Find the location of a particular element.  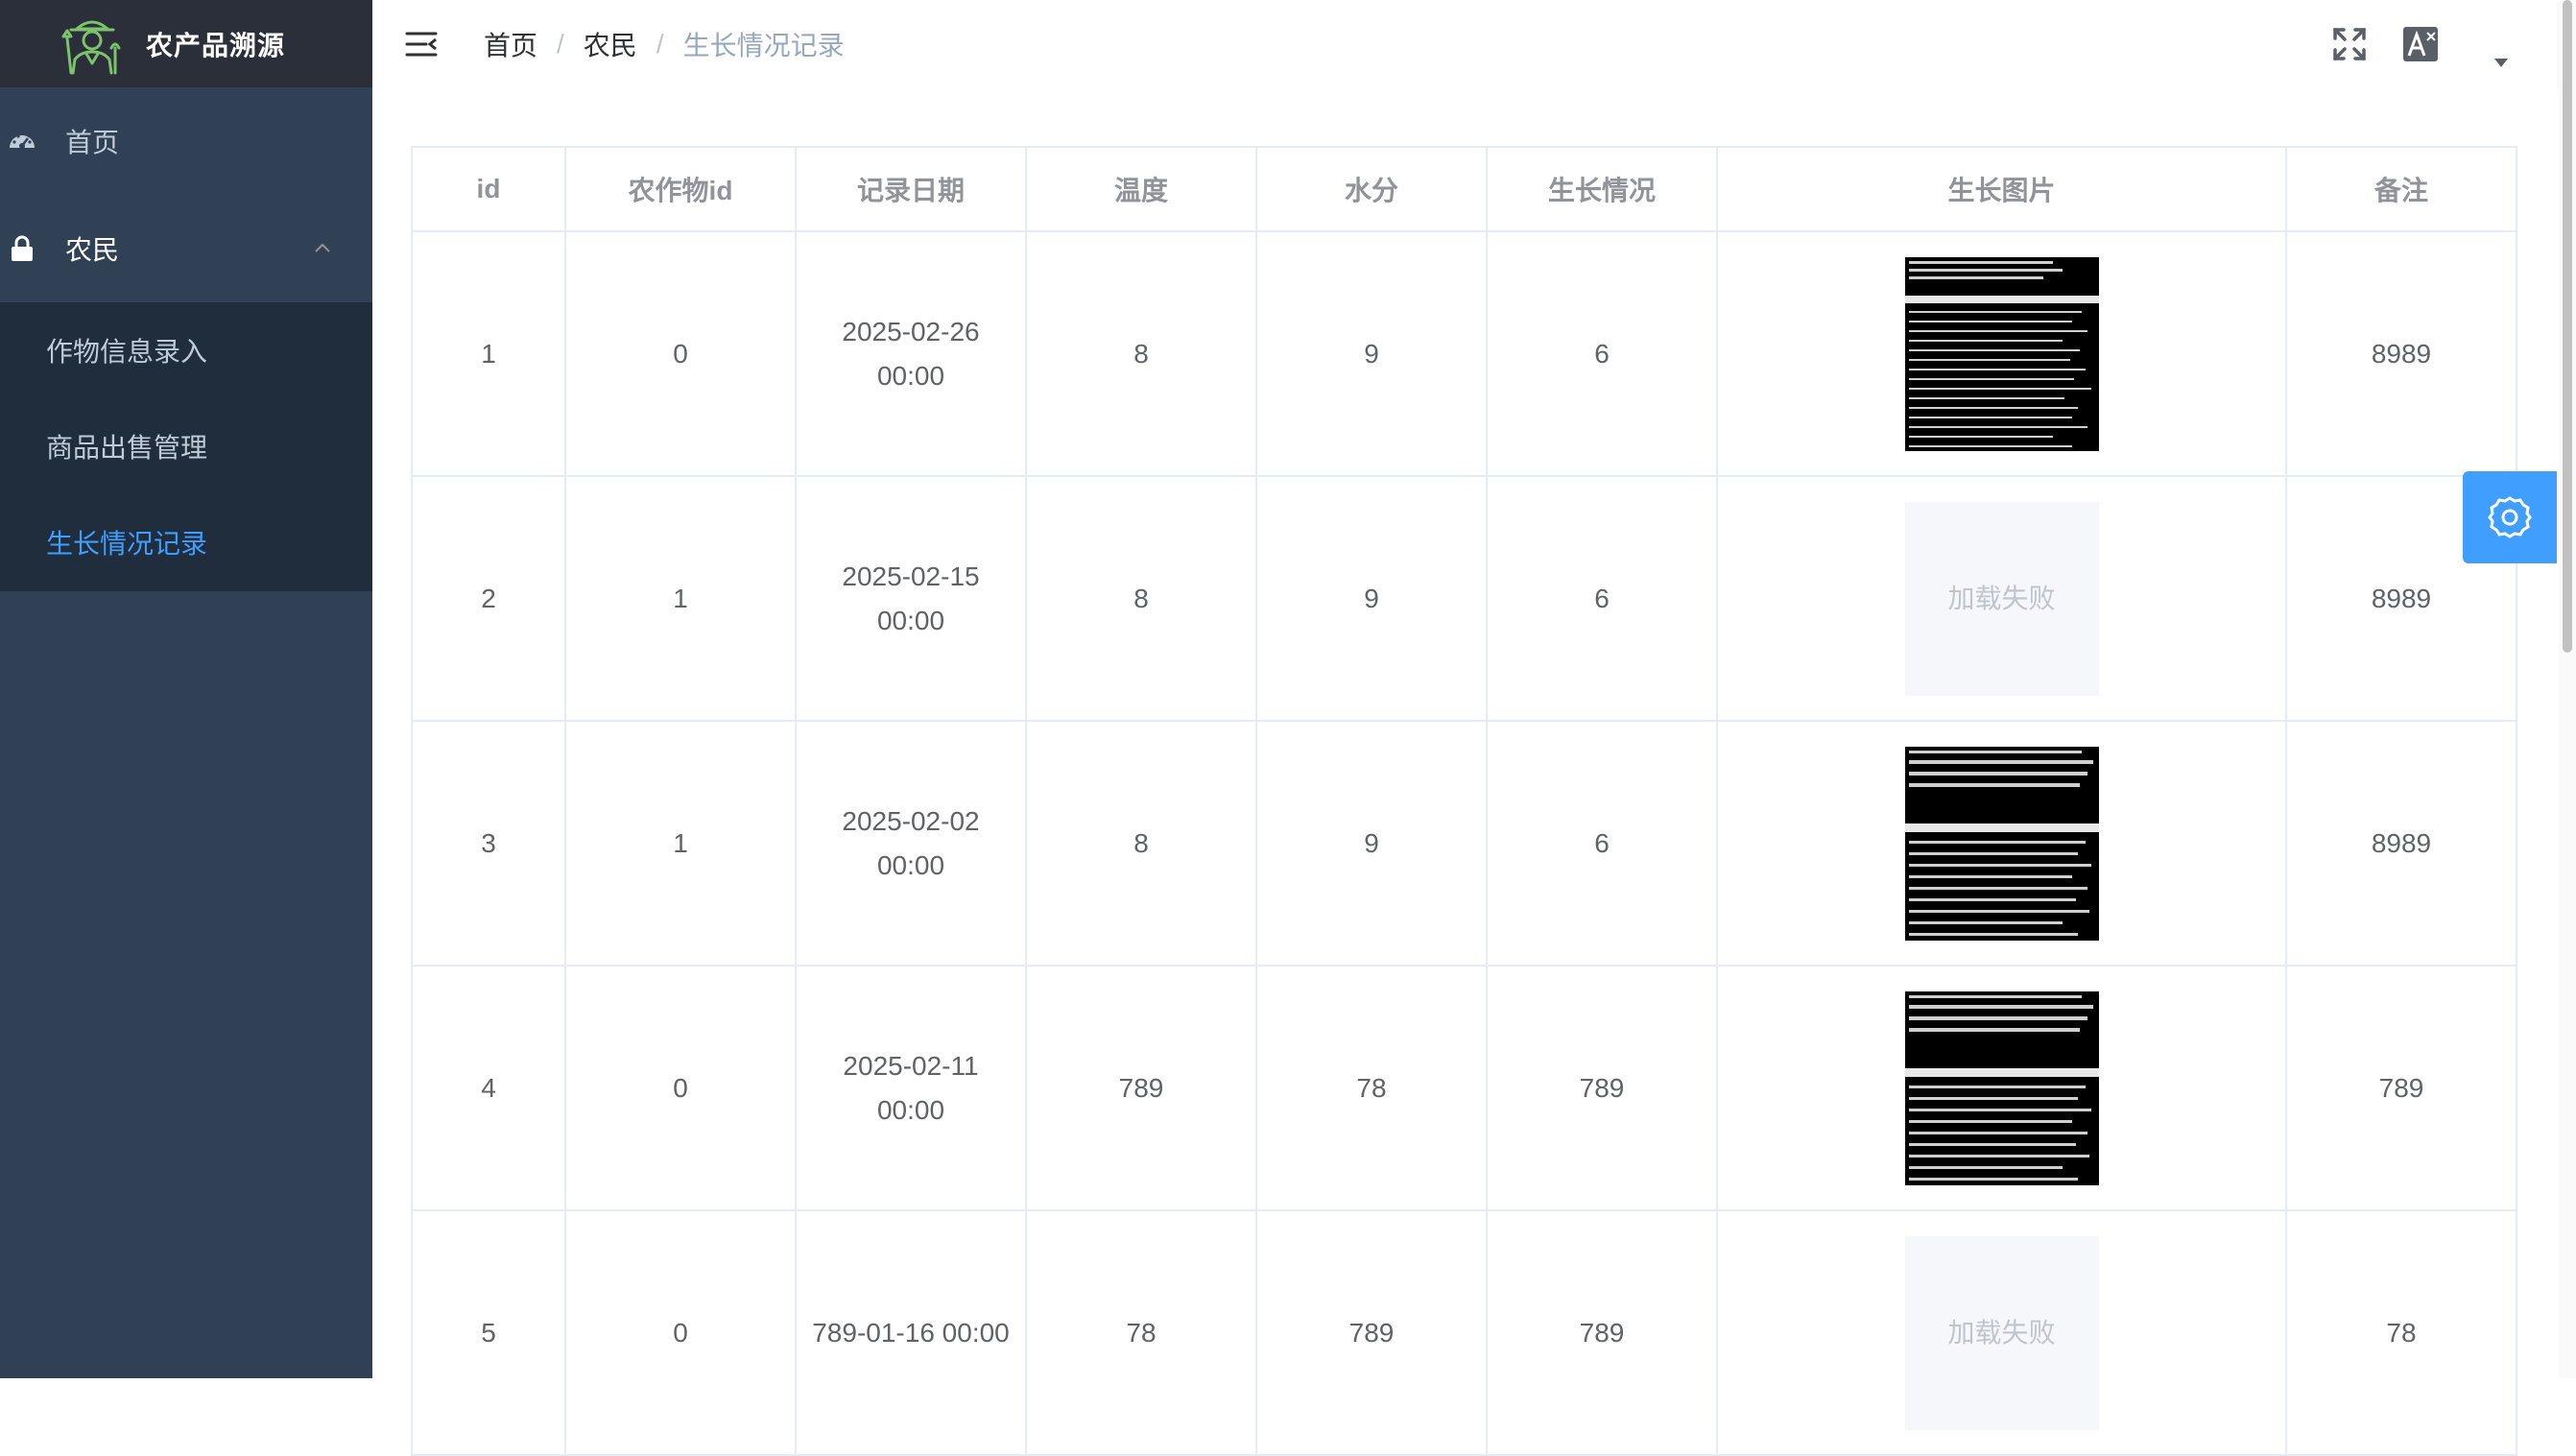

breadcrumb: 首页 / 农民 / 生长情况记录 is located at coordinates (664, 44).